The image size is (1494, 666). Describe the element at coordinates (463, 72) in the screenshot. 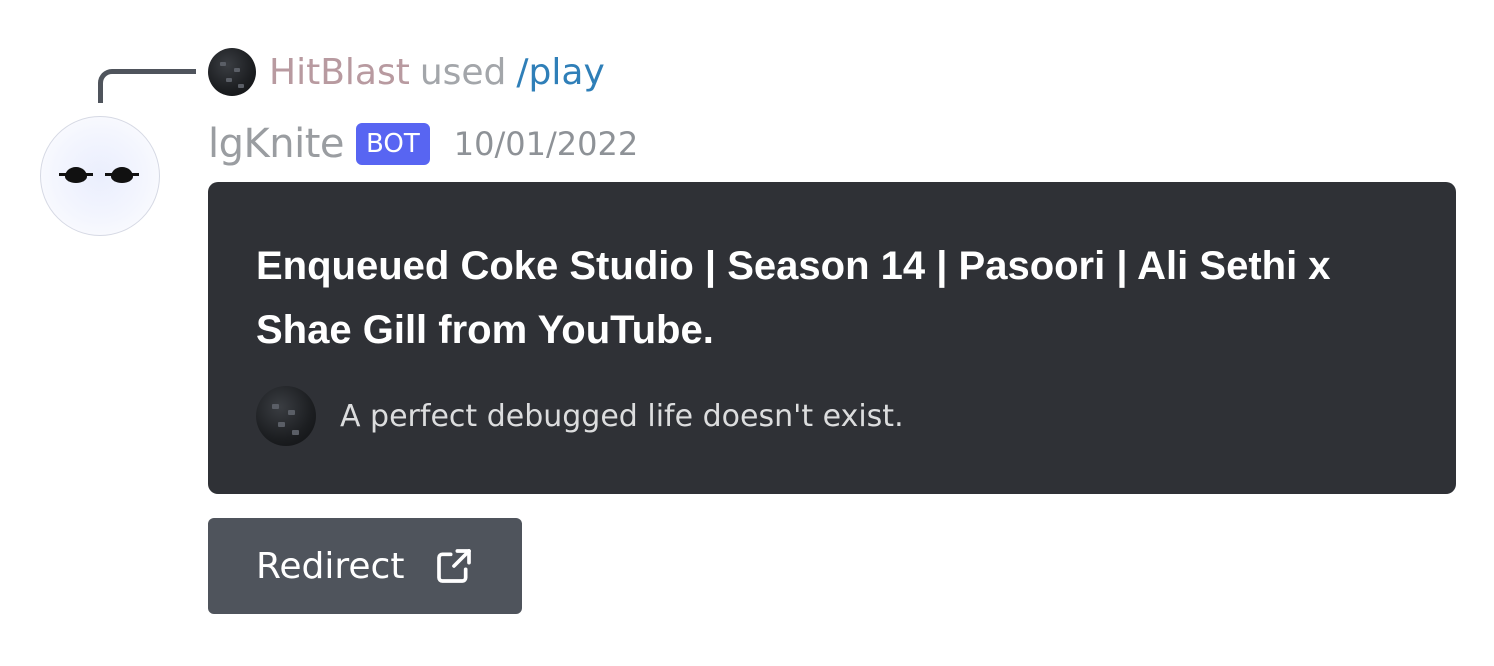

I see `reply-used-text: used` at that location.